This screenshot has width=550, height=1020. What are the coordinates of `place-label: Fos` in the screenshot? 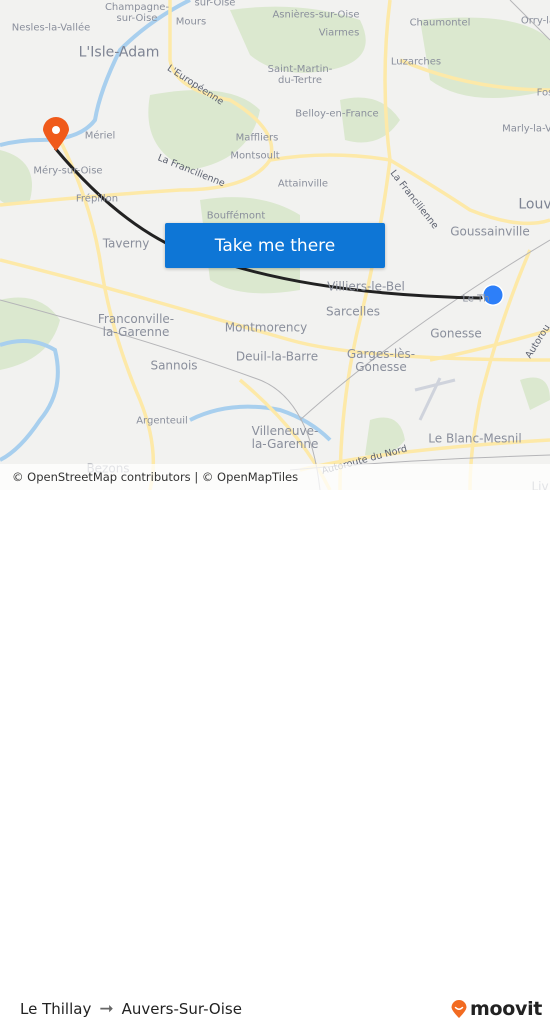 It's located at (543, 93).